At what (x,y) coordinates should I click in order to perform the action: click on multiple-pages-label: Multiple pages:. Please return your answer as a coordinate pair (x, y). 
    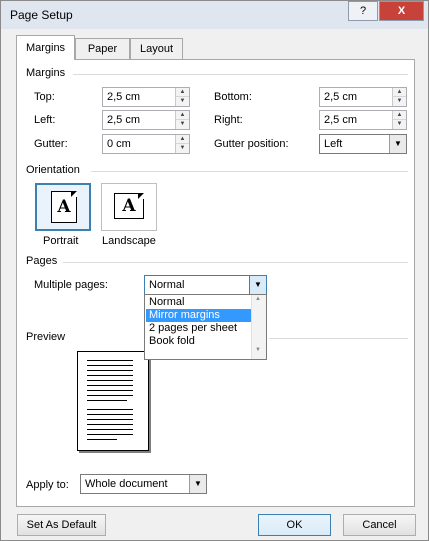
    Looking at the image, I should click on (71, 285).